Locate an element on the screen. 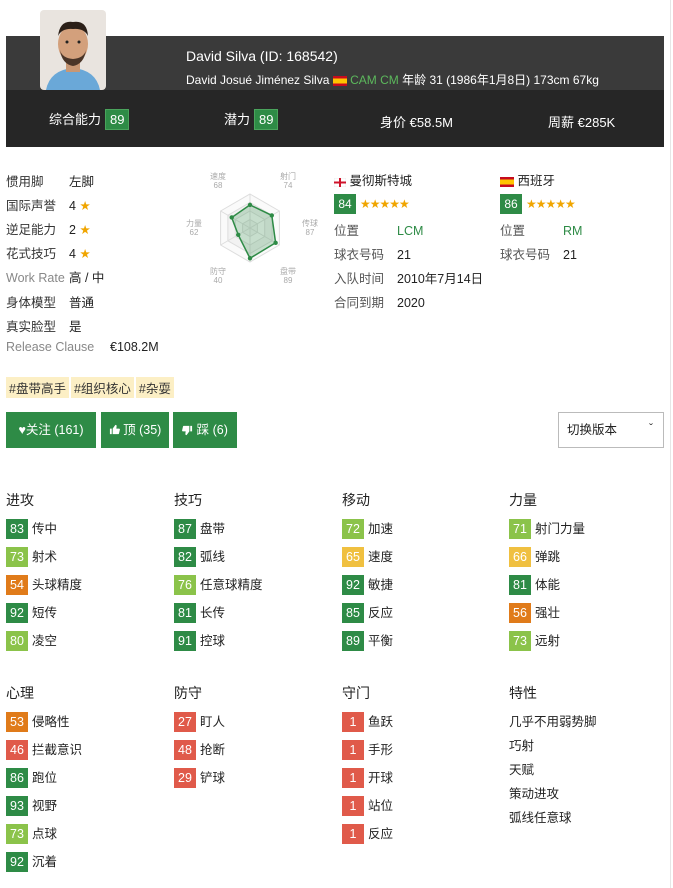 Image resolution: width=673 pixels, height=888 pixels. profile-label: Release Clause is located at coordinates (50, 347).